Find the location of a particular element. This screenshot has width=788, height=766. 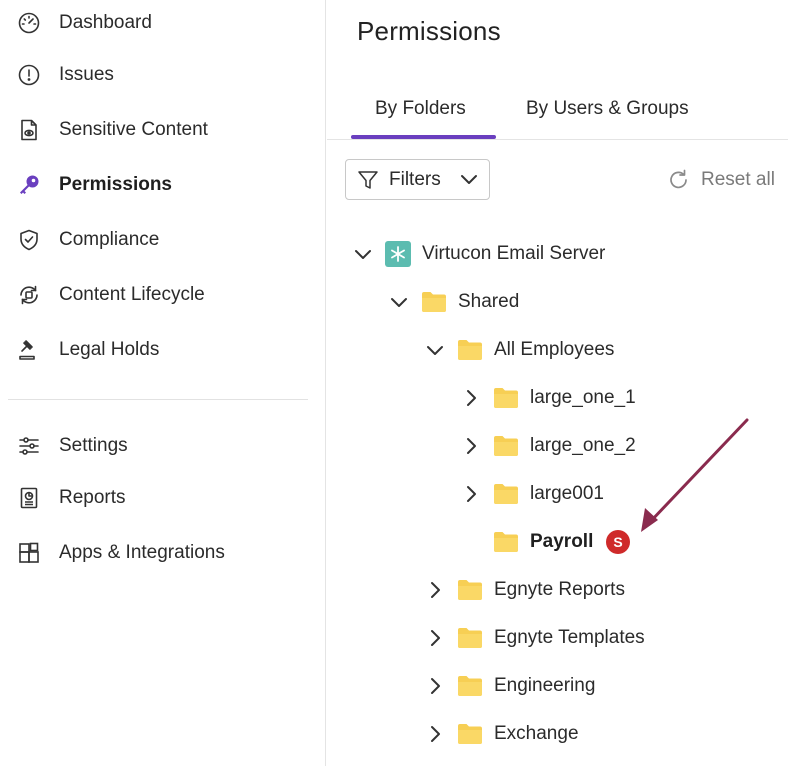

sidebar-item-label: Issues is located at coordinates (86, 74).